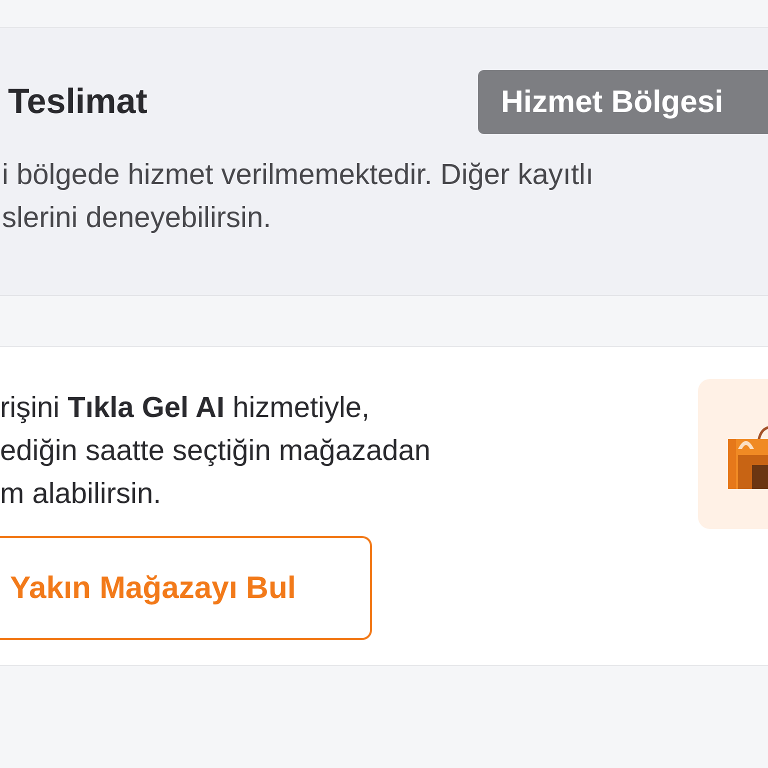 The width and height of the screenshot is (768, 768). I want to click on description-text: ediğin saatte seçtiğin mağazadan, so click(215, 451).